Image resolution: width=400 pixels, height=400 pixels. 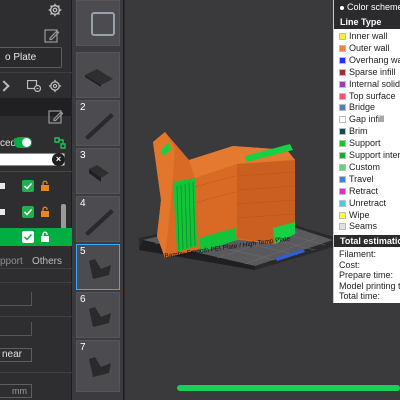 I want to click on legend-label: Support interface, so click(x=374, y=155).